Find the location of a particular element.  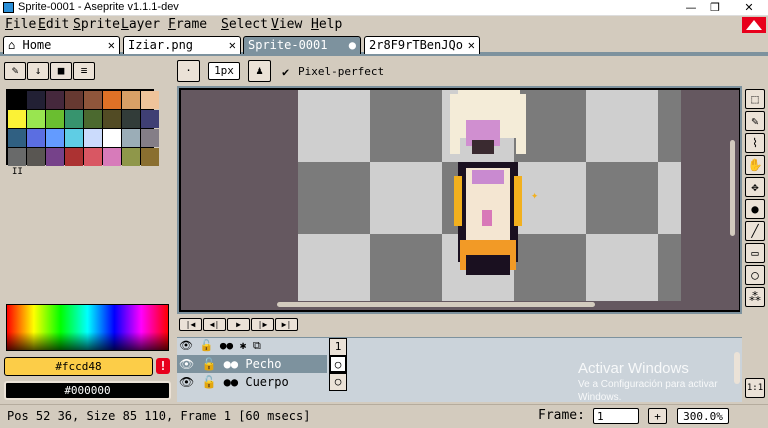

palette-resize-handle: II is located at coordinates (17, 172).